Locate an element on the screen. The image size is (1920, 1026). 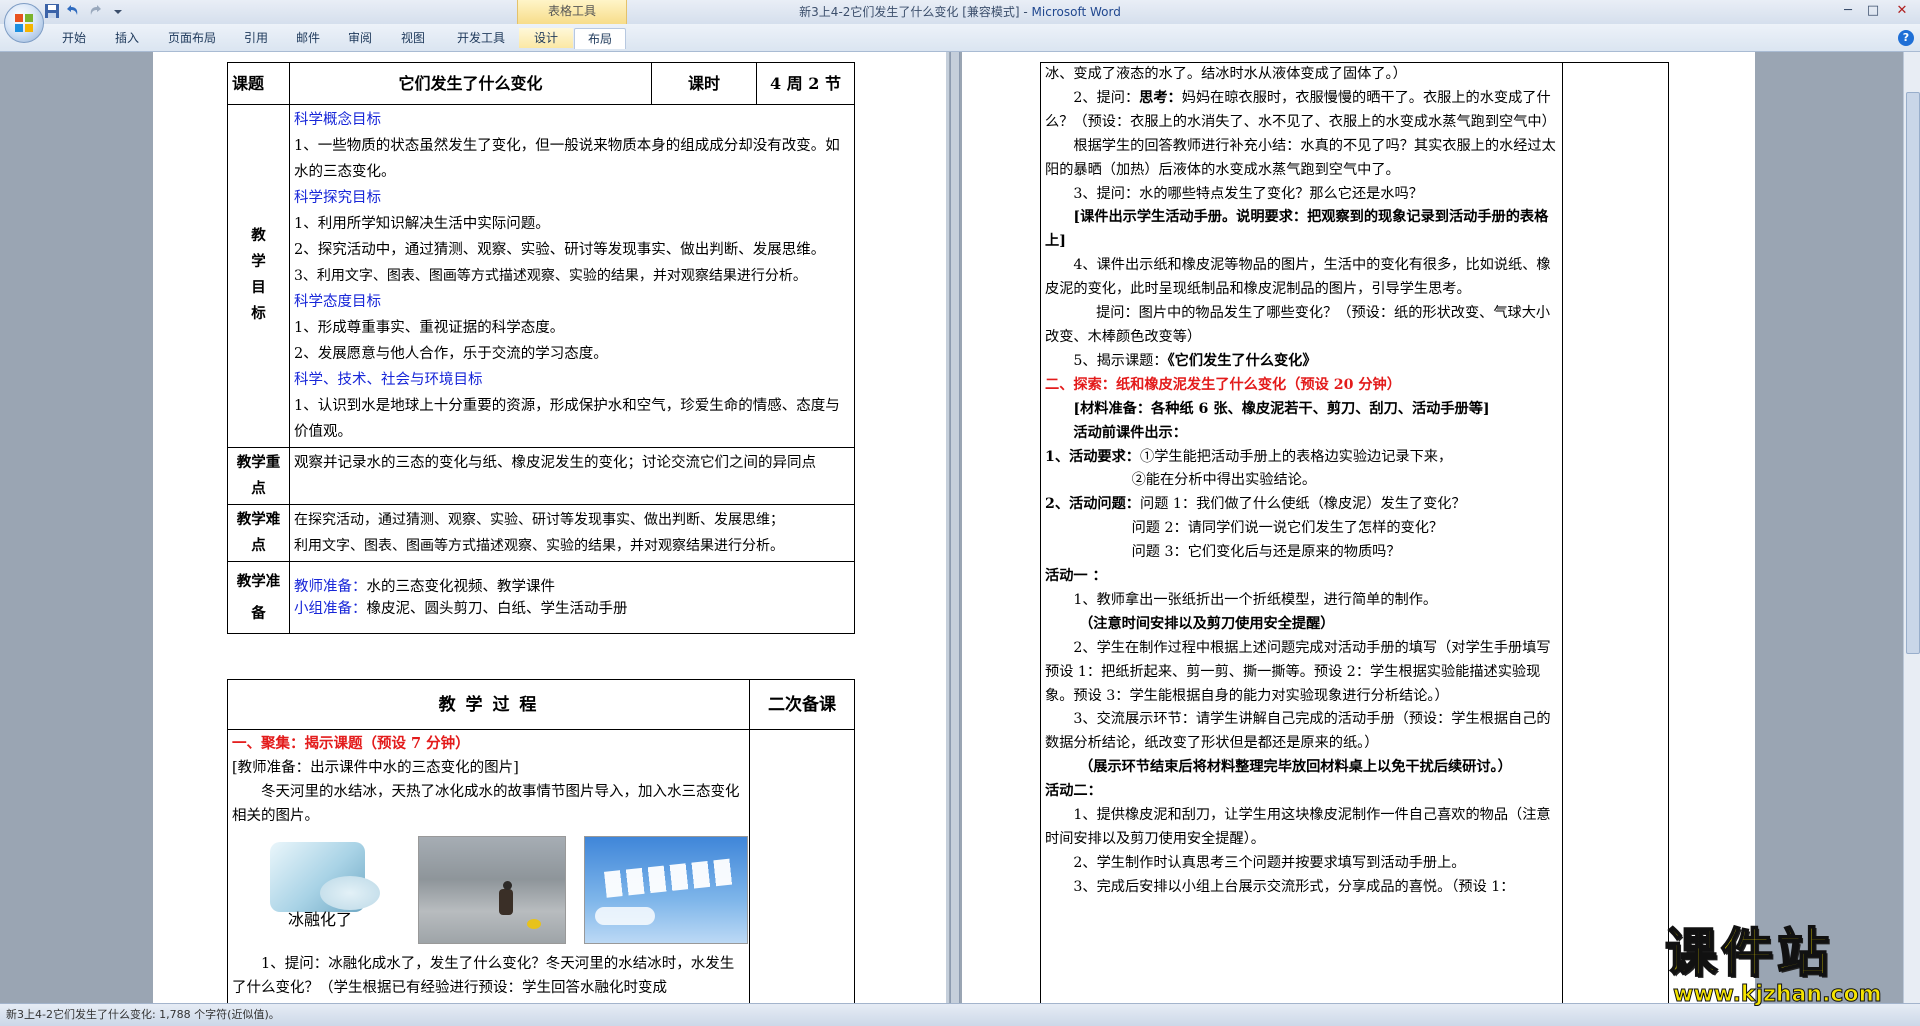
help-icon: ? is located at coordinates (1906, 38).